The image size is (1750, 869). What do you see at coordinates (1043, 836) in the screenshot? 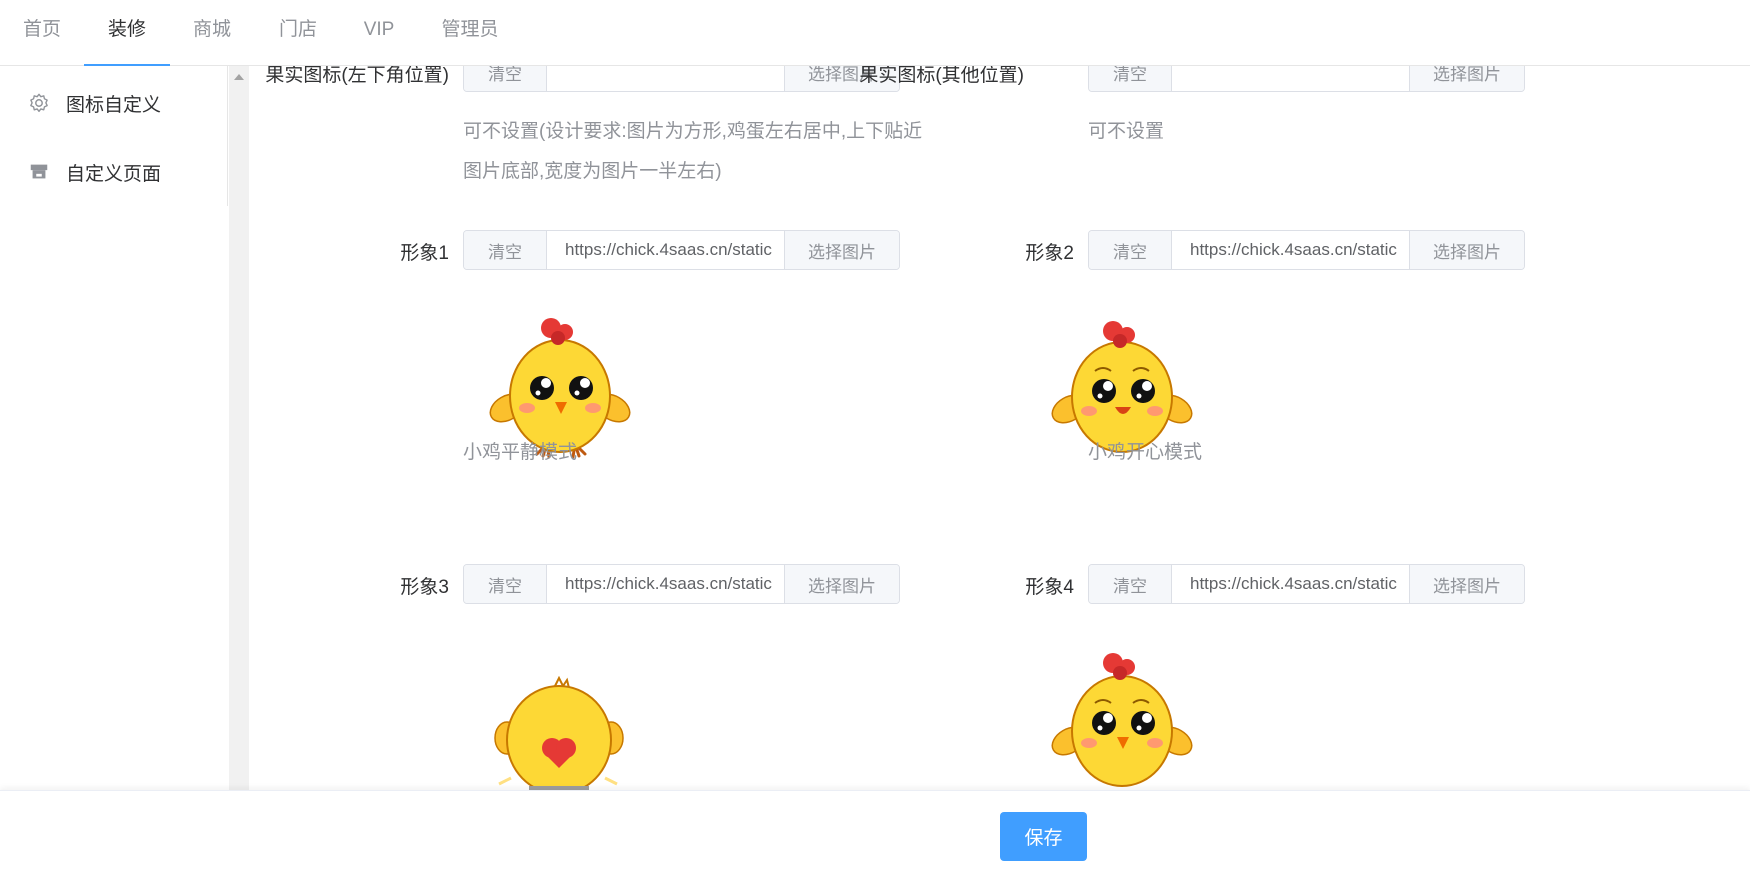
I see `save-button: 保存` at bounding box center [1043, 836].